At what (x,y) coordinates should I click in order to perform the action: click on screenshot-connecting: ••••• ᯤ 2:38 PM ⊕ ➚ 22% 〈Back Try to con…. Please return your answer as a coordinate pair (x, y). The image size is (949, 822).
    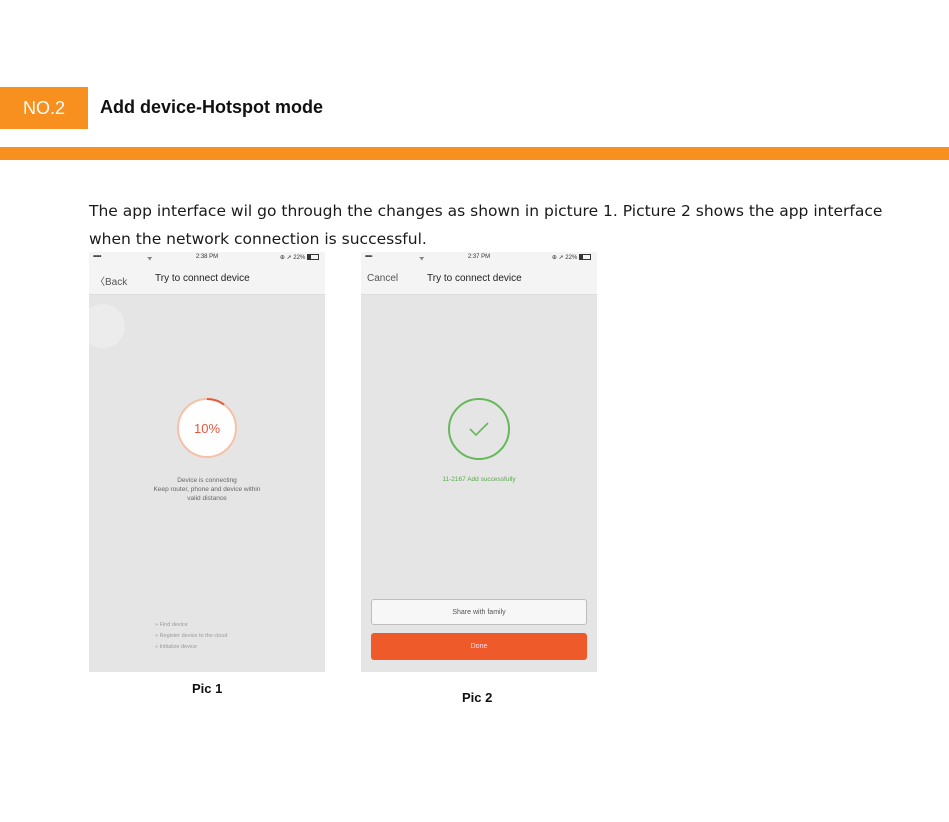
    Looking at the image, I should click on (207, 462).